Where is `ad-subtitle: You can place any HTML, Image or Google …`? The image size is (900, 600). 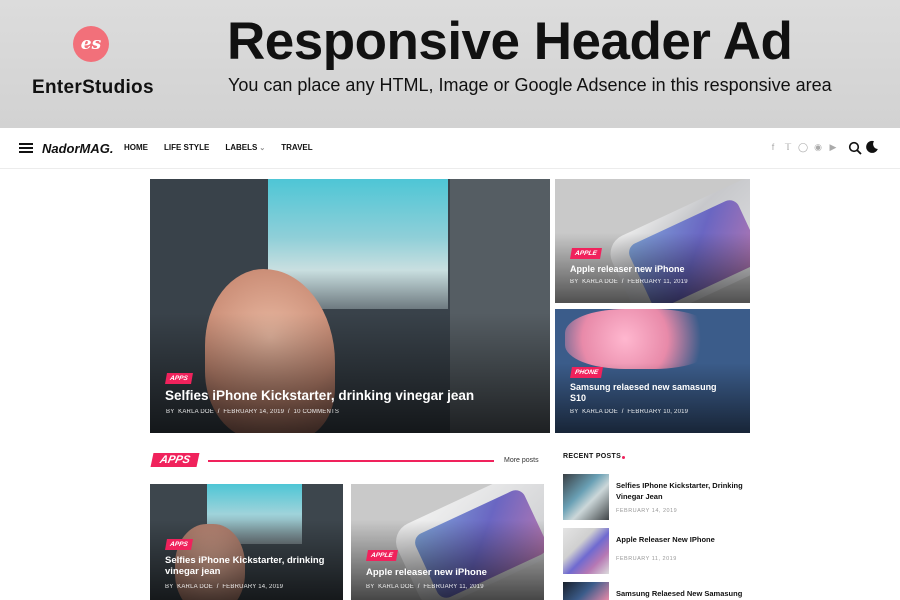 ad-subtitle: You can place any HTML, Image or Google … is located at coordinates (530, 85).